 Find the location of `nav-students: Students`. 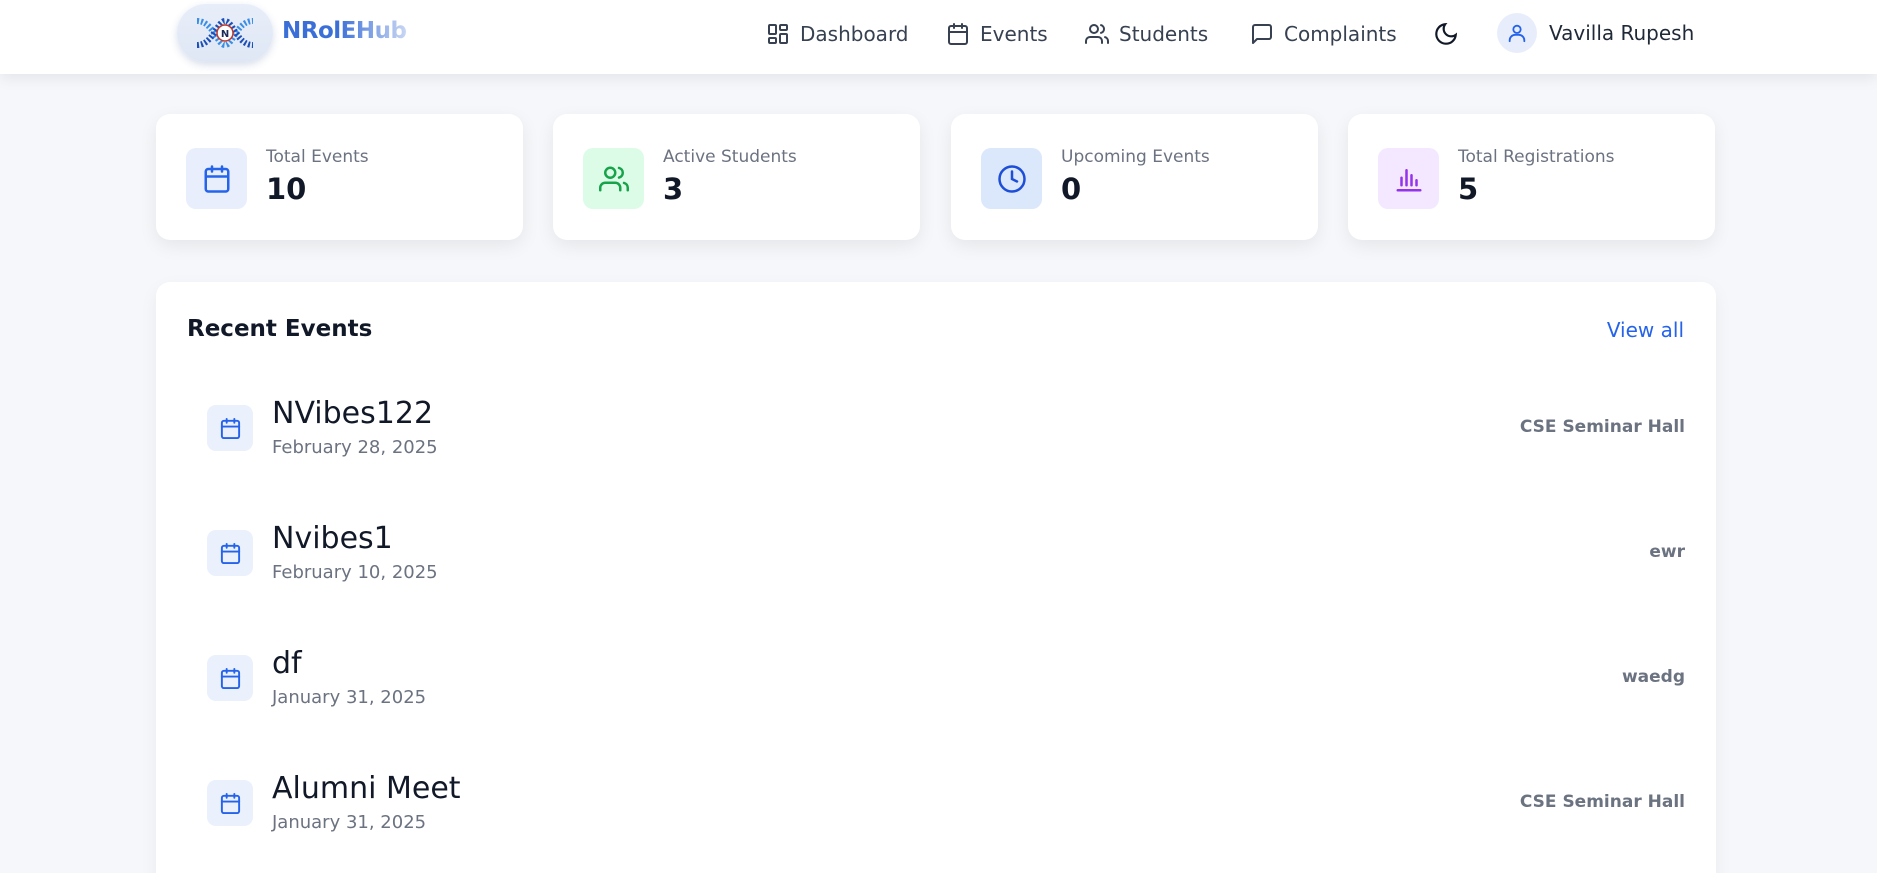

nav-students: Students is located at coordinates (1146, 34).